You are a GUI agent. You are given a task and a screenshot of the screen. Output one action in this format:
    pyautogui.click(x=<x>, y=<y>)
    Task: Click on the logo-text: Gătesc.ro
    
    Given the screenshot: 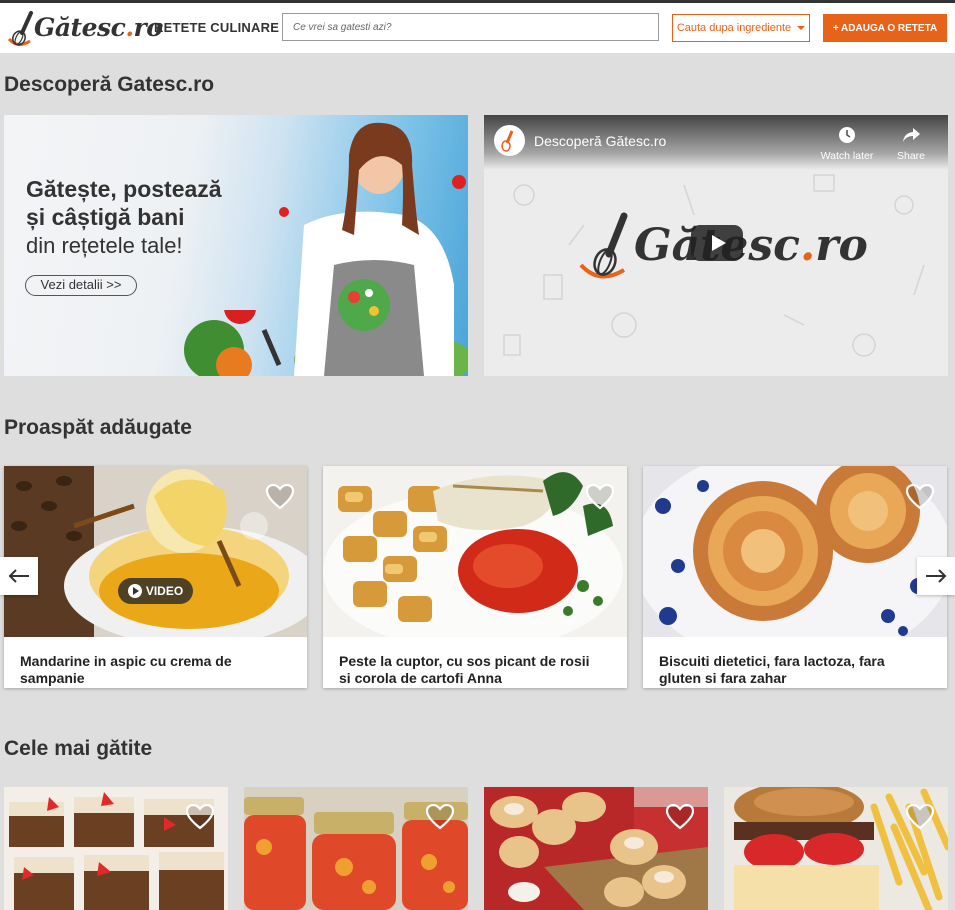 What is the action you would take?
    pyautogui.click(x=98, y=27)
    